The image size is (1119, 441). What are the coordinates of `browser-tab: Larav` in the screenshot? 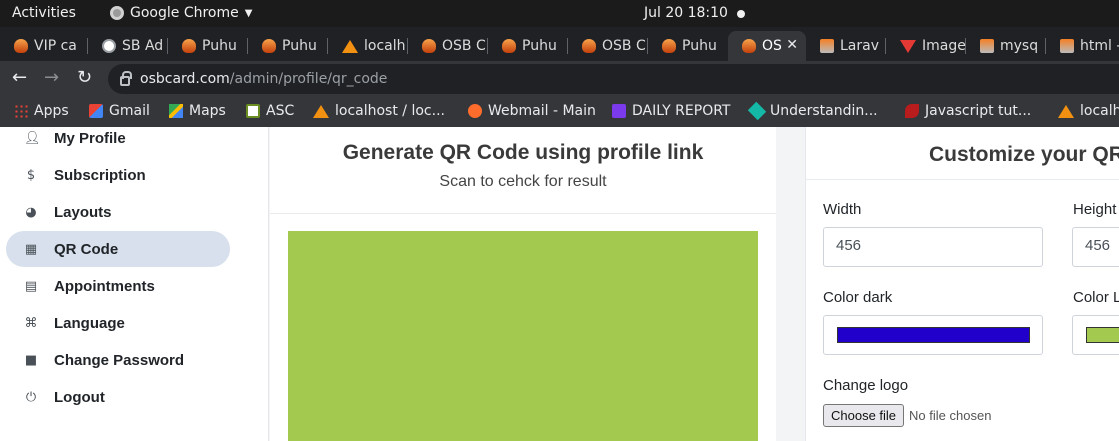 It's located at (846, 46).